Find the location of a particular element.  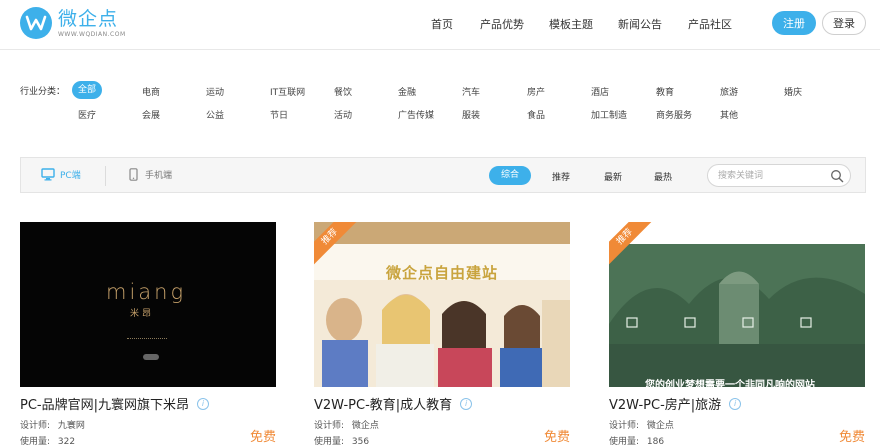

template-thumbnail: 您的创业梦想需要一个非同凡响的网站 推荐 is located at coordinates (737, 304).